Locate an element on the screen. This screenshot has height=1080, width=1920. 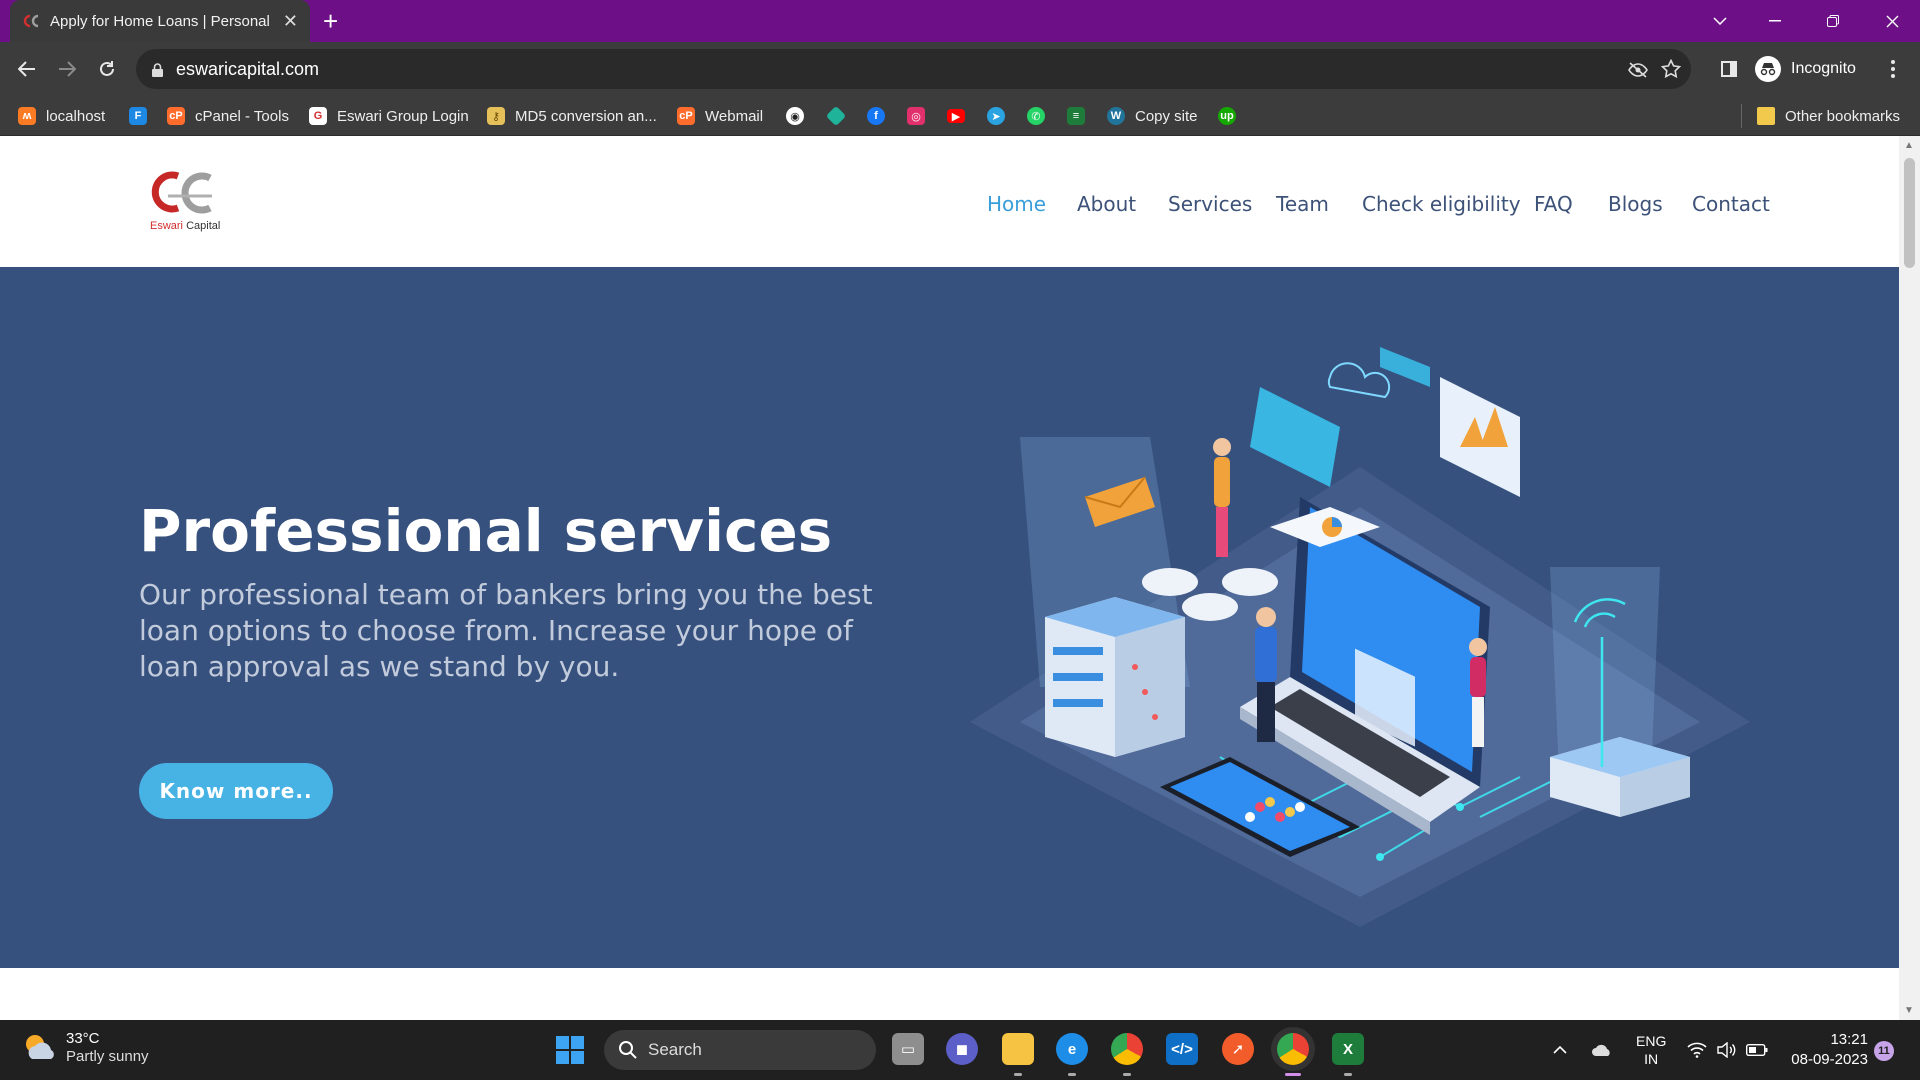
scroll-up-icon: ▲ is located at coordinates (1909, 145).